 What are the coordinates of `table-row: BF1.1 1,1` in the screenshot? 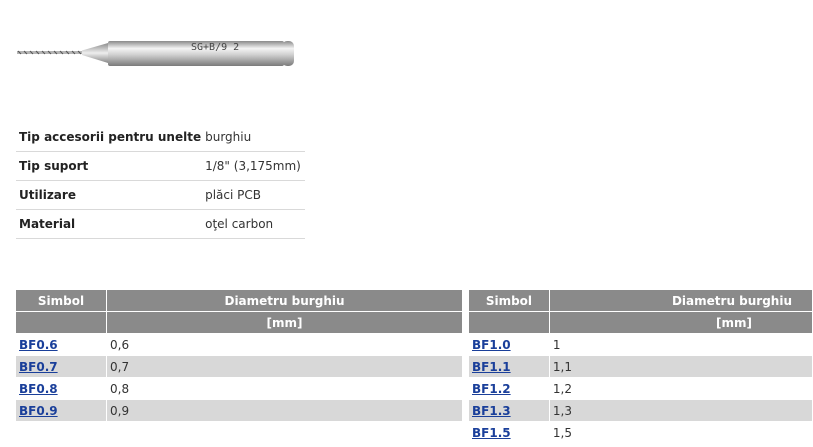 It's located at (640, 367).